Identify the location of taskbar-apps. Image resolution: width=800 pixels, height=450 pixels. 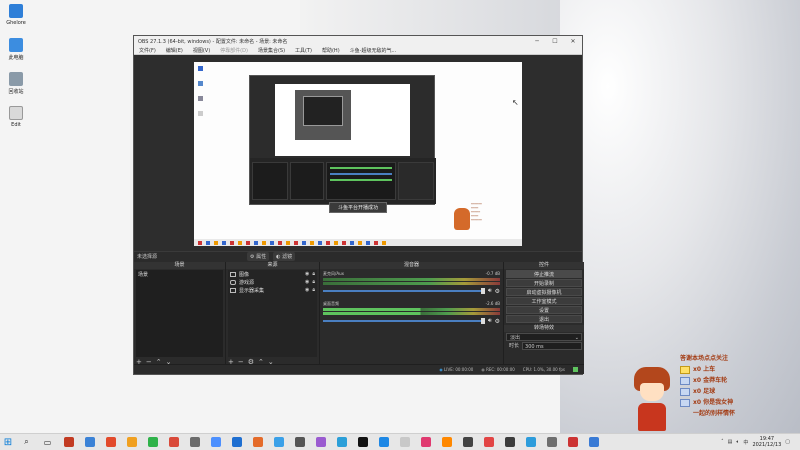
(331, 442).